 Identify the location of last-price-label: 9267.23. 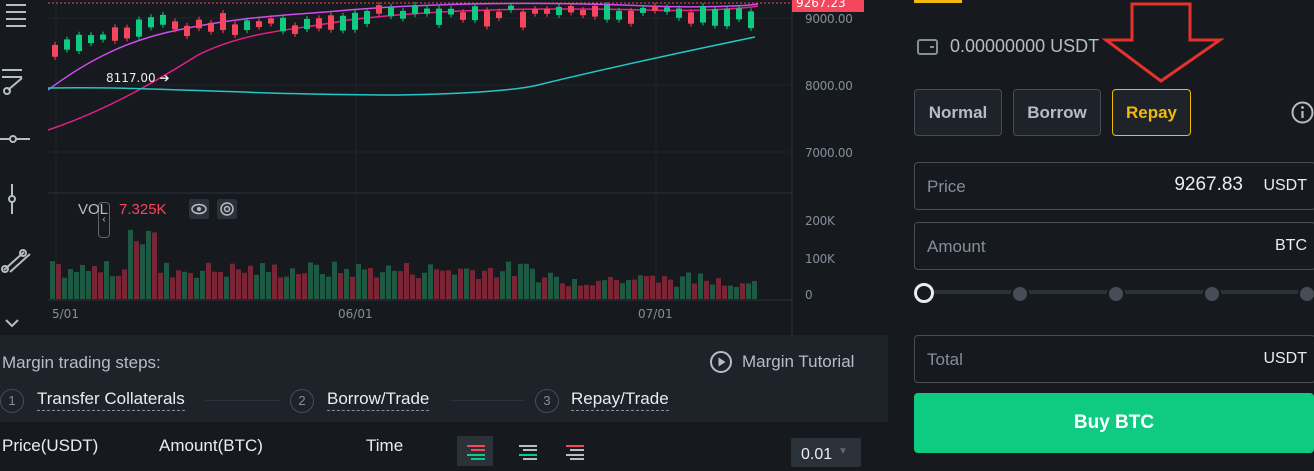
(828, 6).